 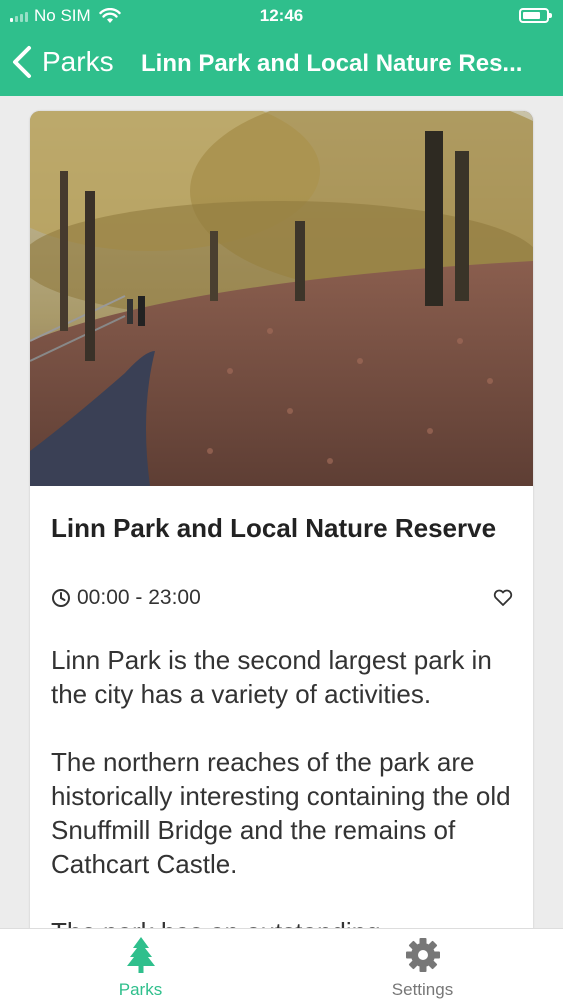 I want to click on back-label: Parks, so click(x=78, y=61).